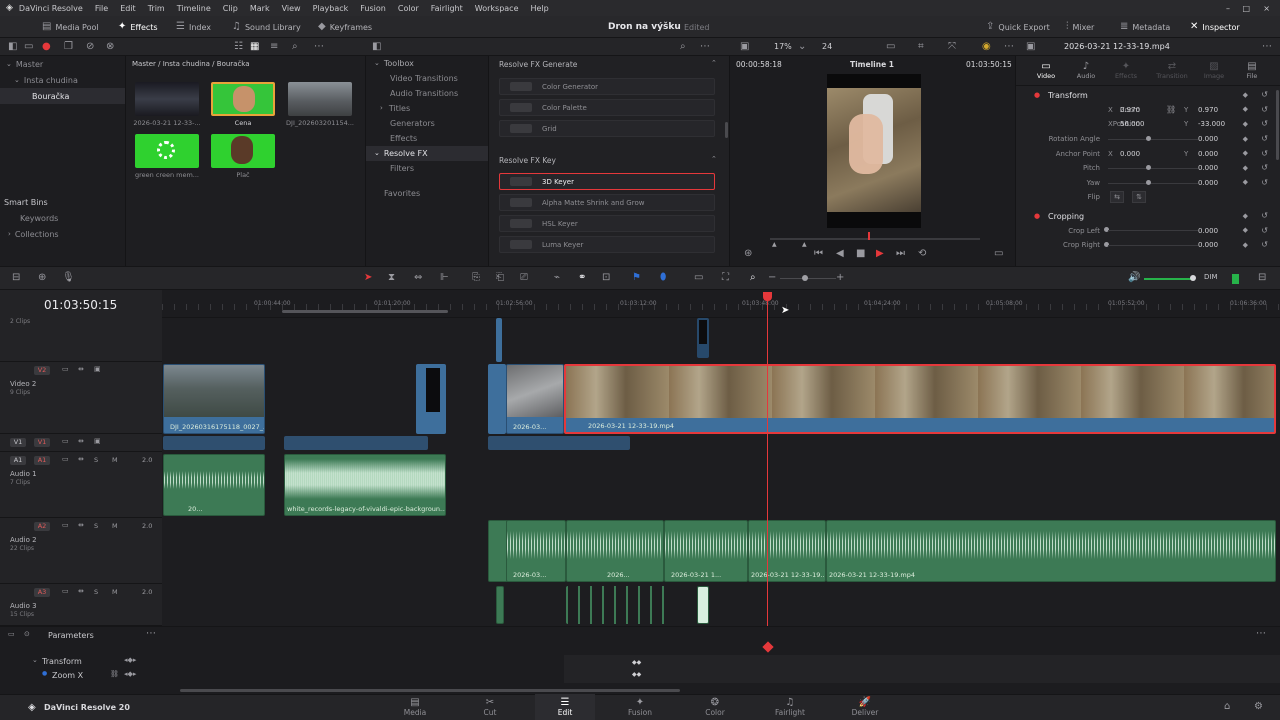 The image size is (1280, 720). I want to click on smart-bin-collections: › Collections, so click(29, 234).